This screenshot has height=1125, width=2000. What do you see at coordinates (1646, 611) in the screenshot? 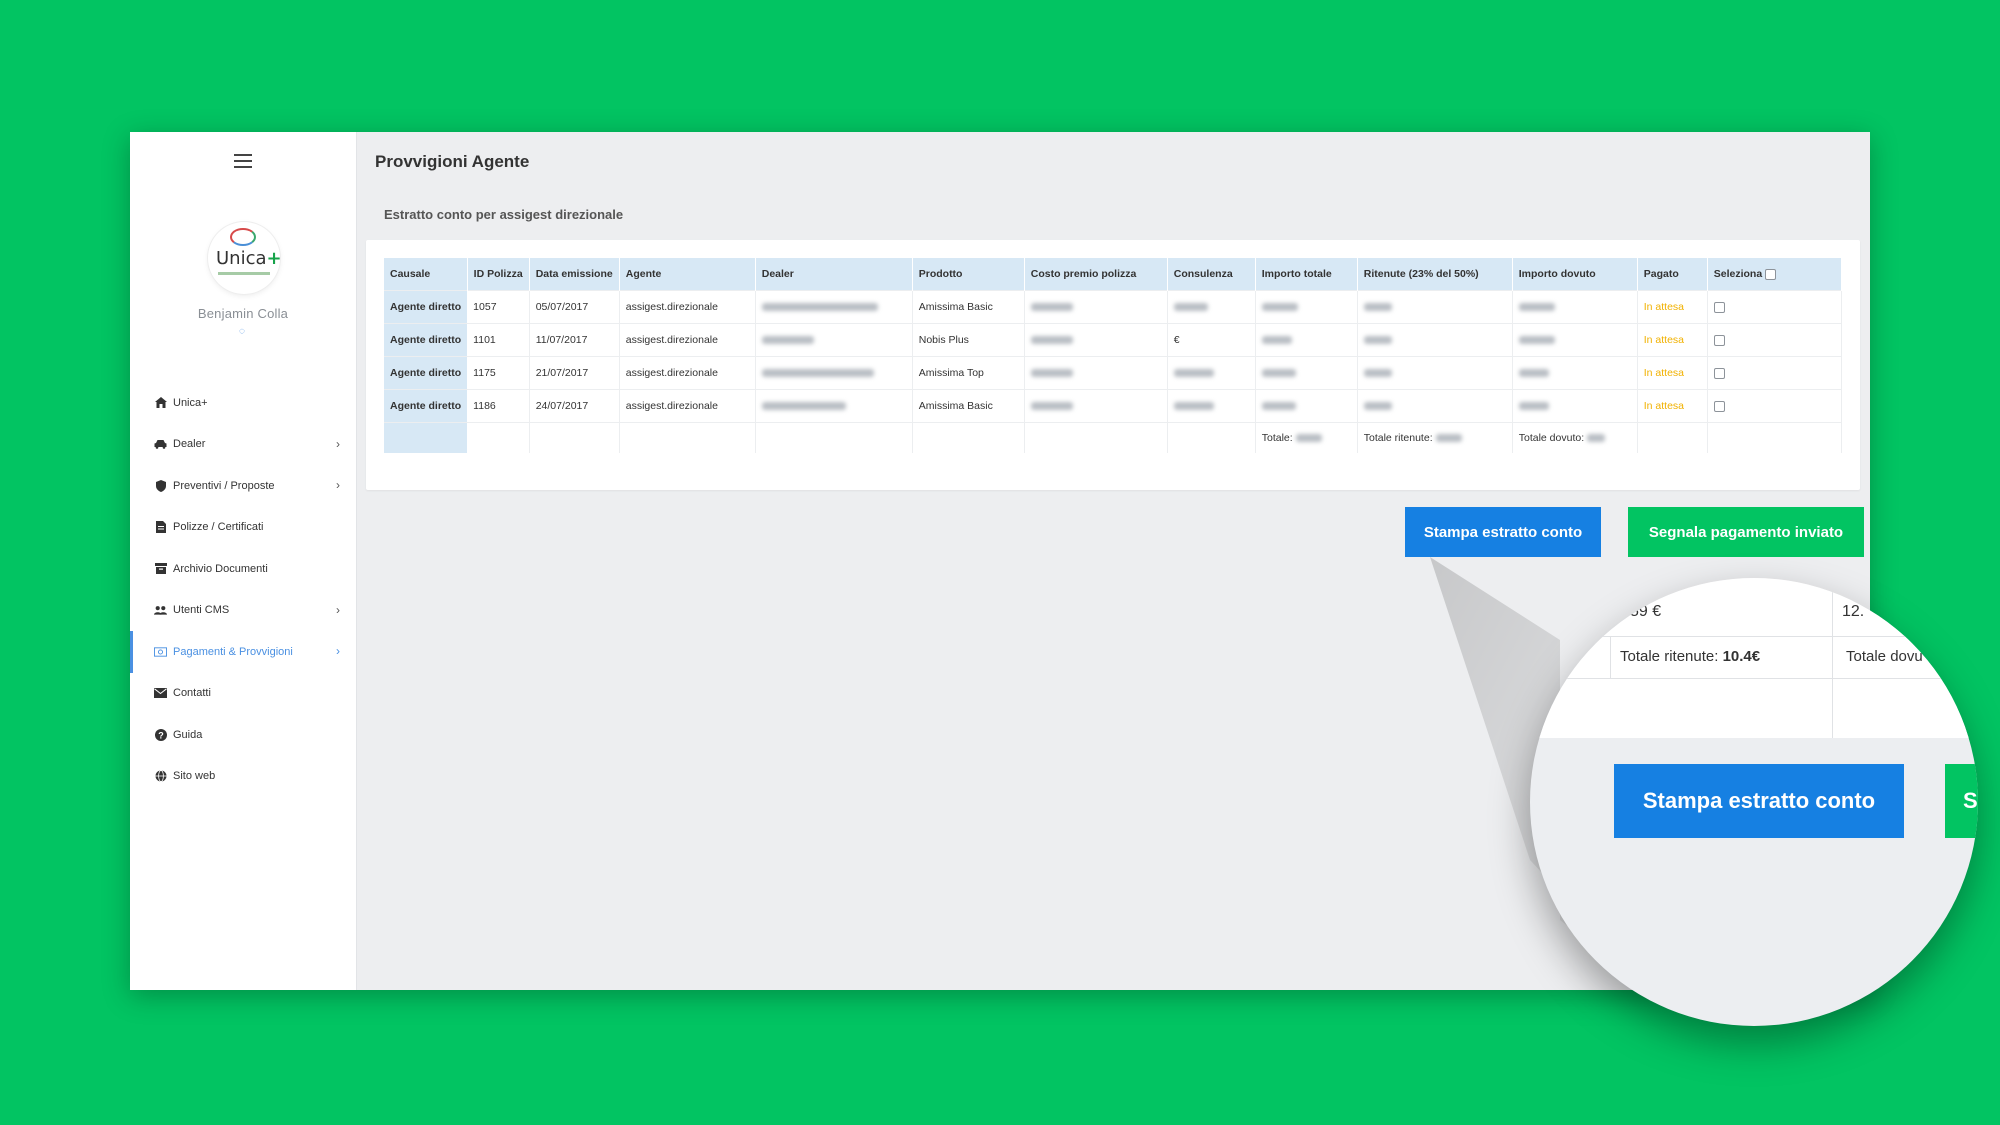
I see `zoom-amount-fragment: 59 €` at bounding box center [1646, 611].